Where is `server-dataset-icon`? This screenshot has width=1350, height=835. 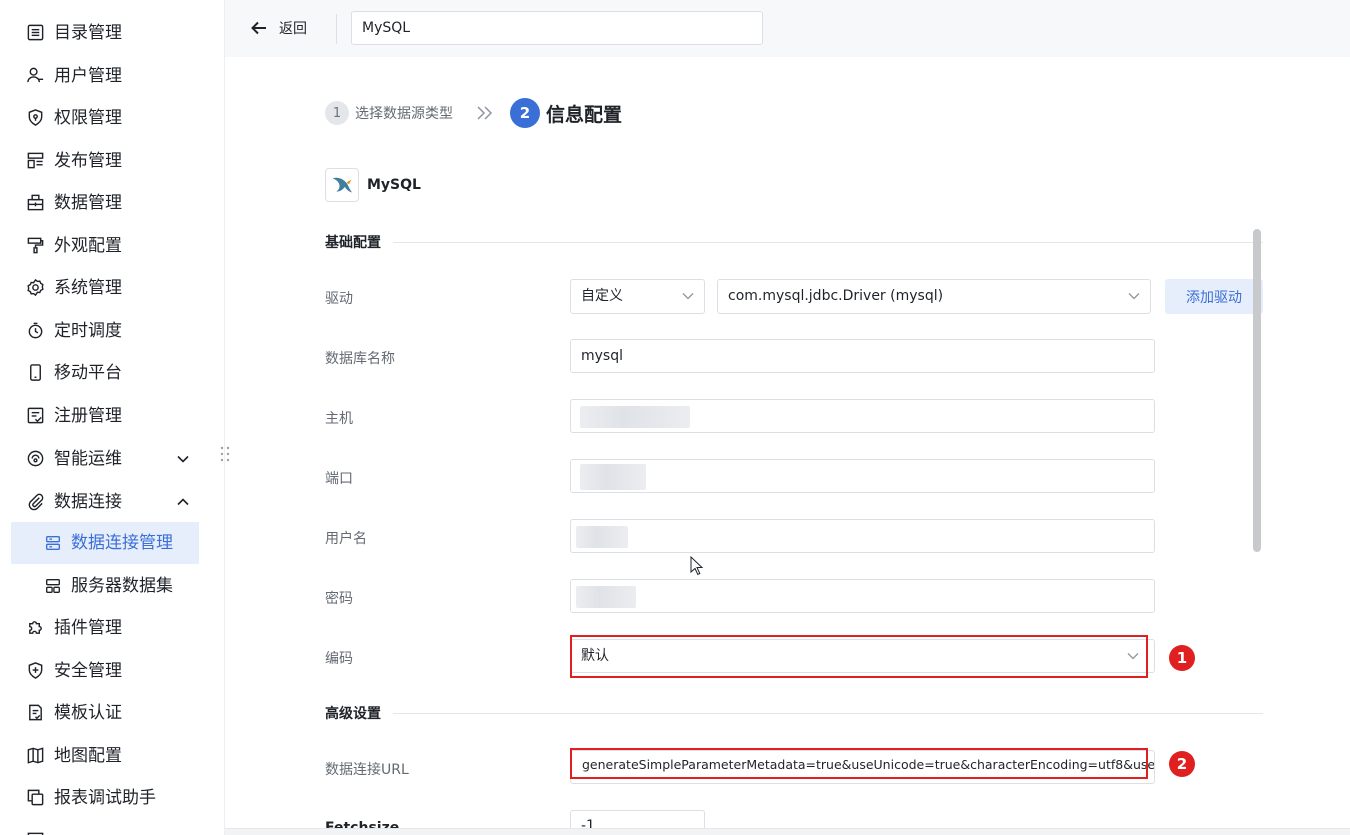
server-dataset-icon is located at coordinates (53, 586).